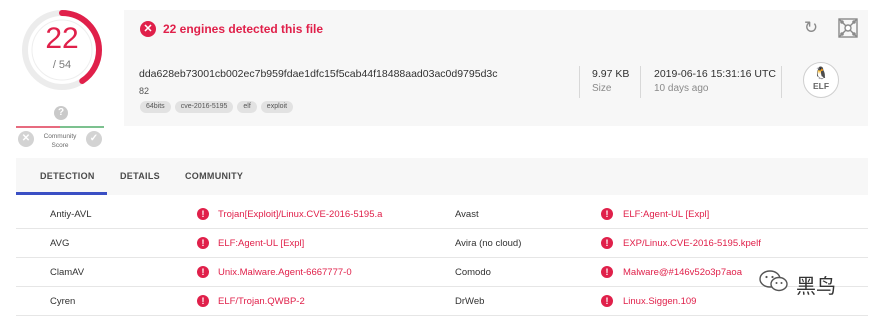 Image resolution: width=869 pixels, height=317 pixels. Describe the element at coordinates (94, 139) in the screenshot. I see `vote-up-icon: ✓` at that location.